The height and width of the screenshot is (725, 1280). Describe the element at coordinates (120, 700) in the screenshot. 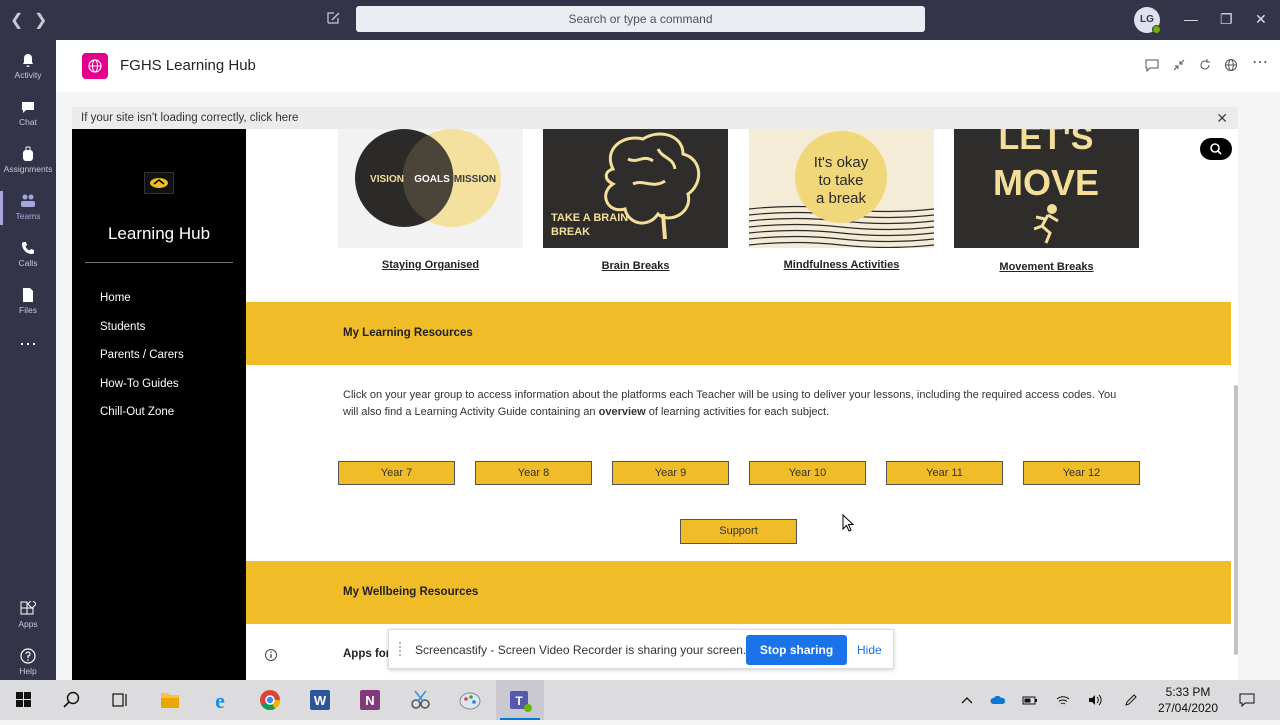

I see `task-view-icon` at that location.